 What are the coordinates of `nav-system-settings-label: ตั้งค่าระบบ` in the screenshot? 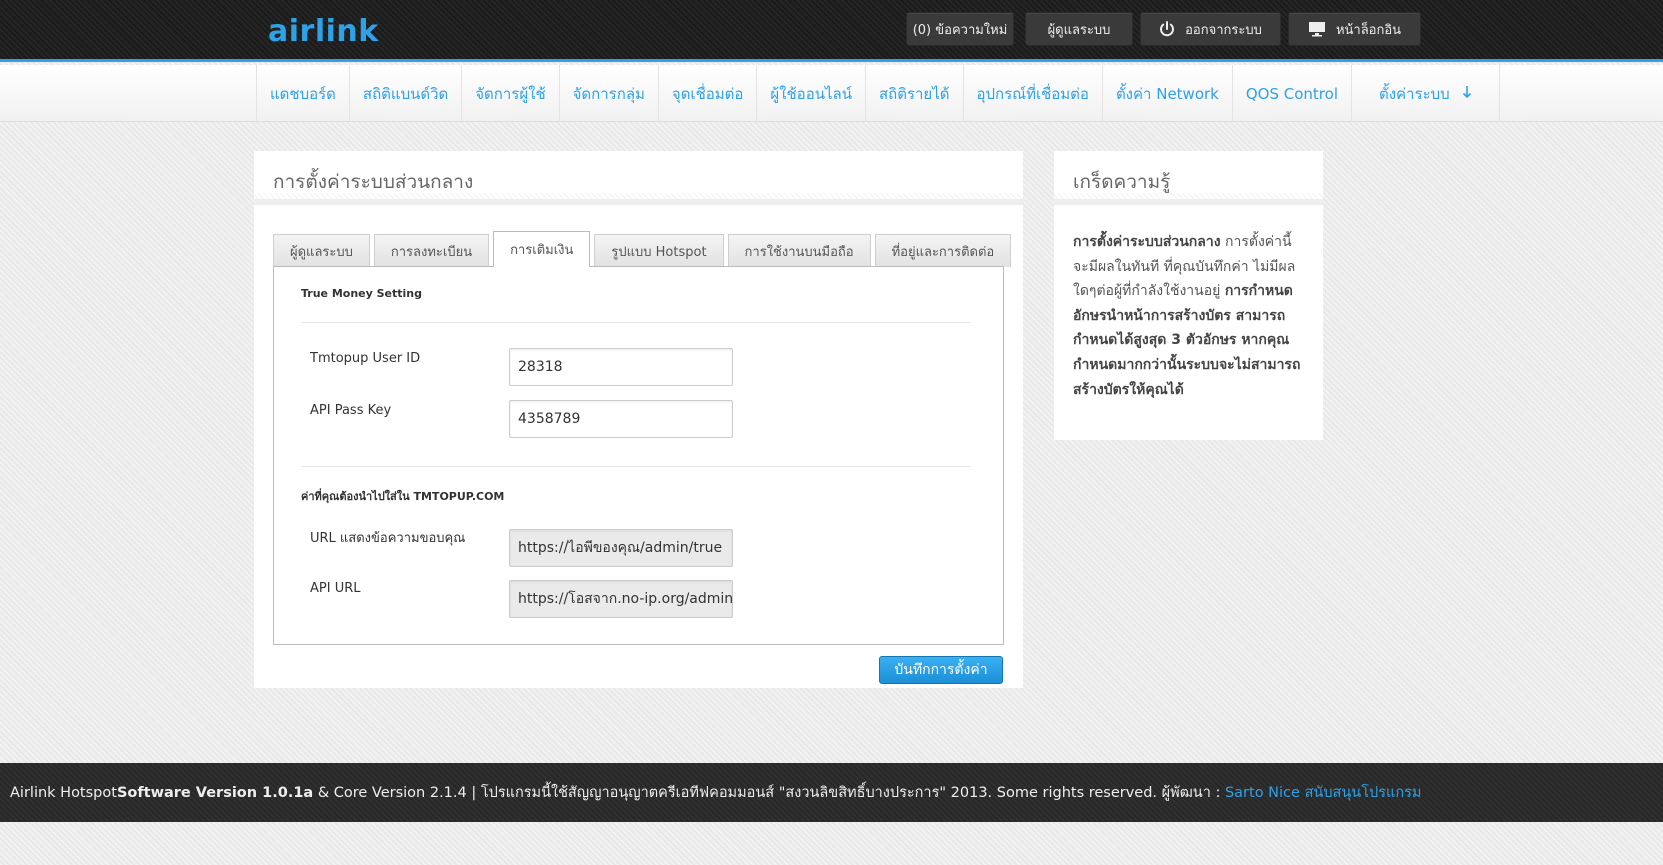 It's located at (1414, 93).